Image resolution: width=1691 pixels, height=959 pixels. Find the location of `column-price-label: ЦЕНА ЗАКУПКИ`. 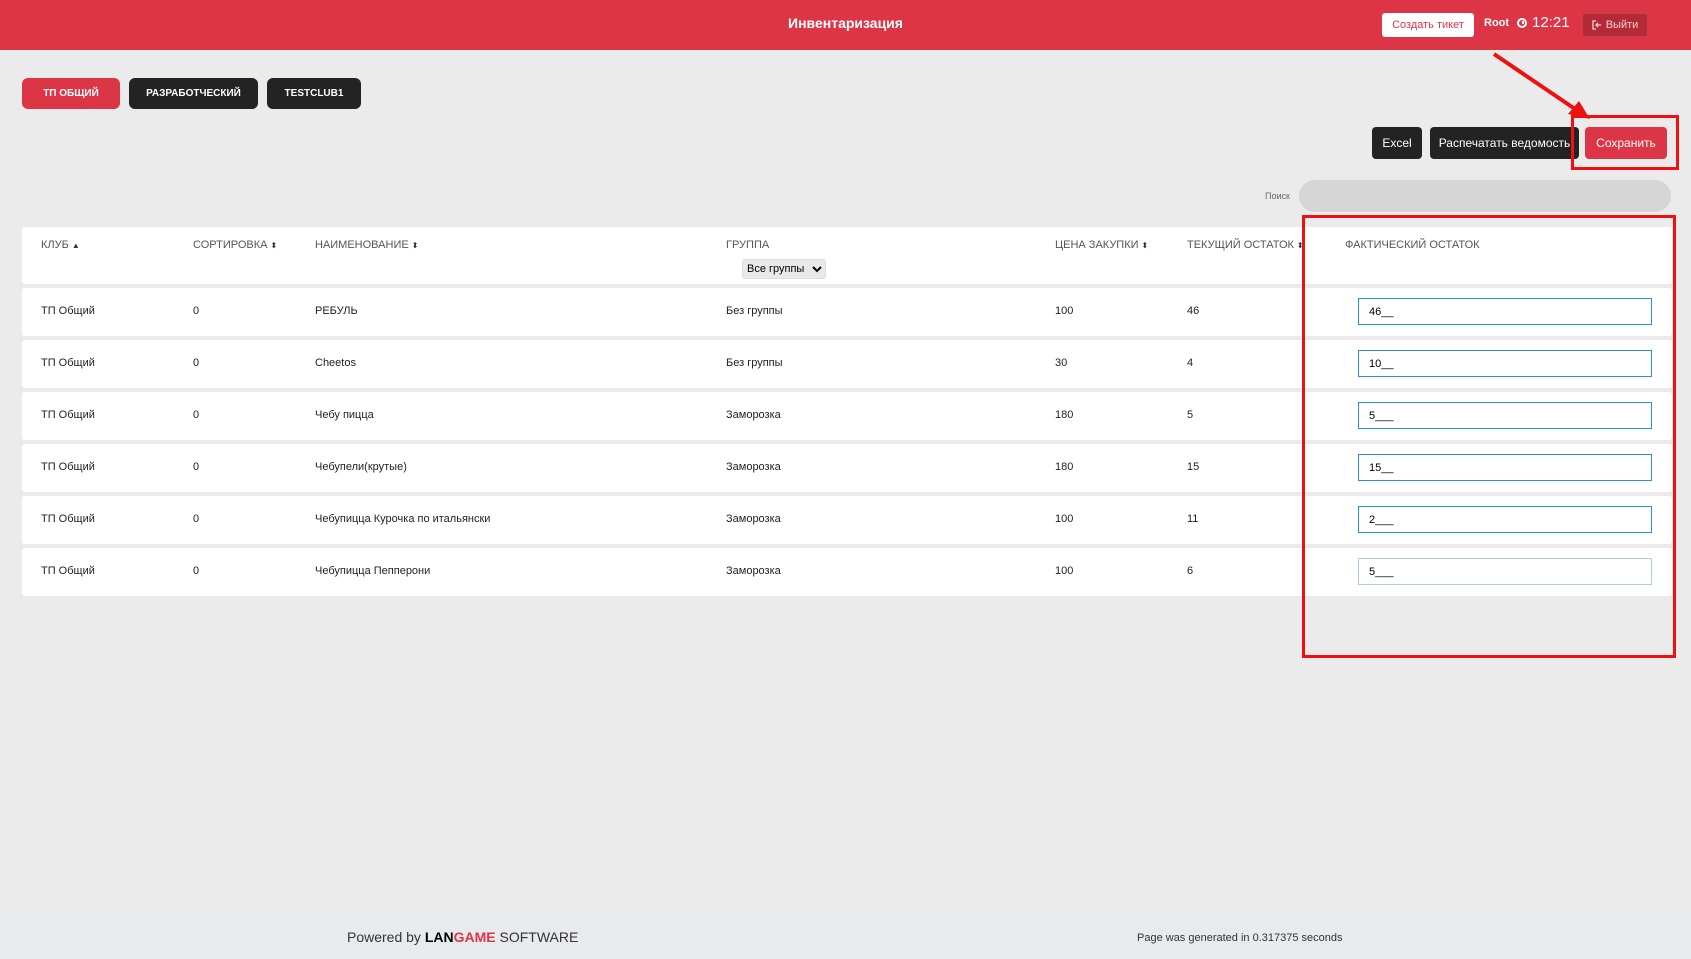

column-price-label: ЦЕНА ЗАКУПКИ is located at coordinates (1097, 245).